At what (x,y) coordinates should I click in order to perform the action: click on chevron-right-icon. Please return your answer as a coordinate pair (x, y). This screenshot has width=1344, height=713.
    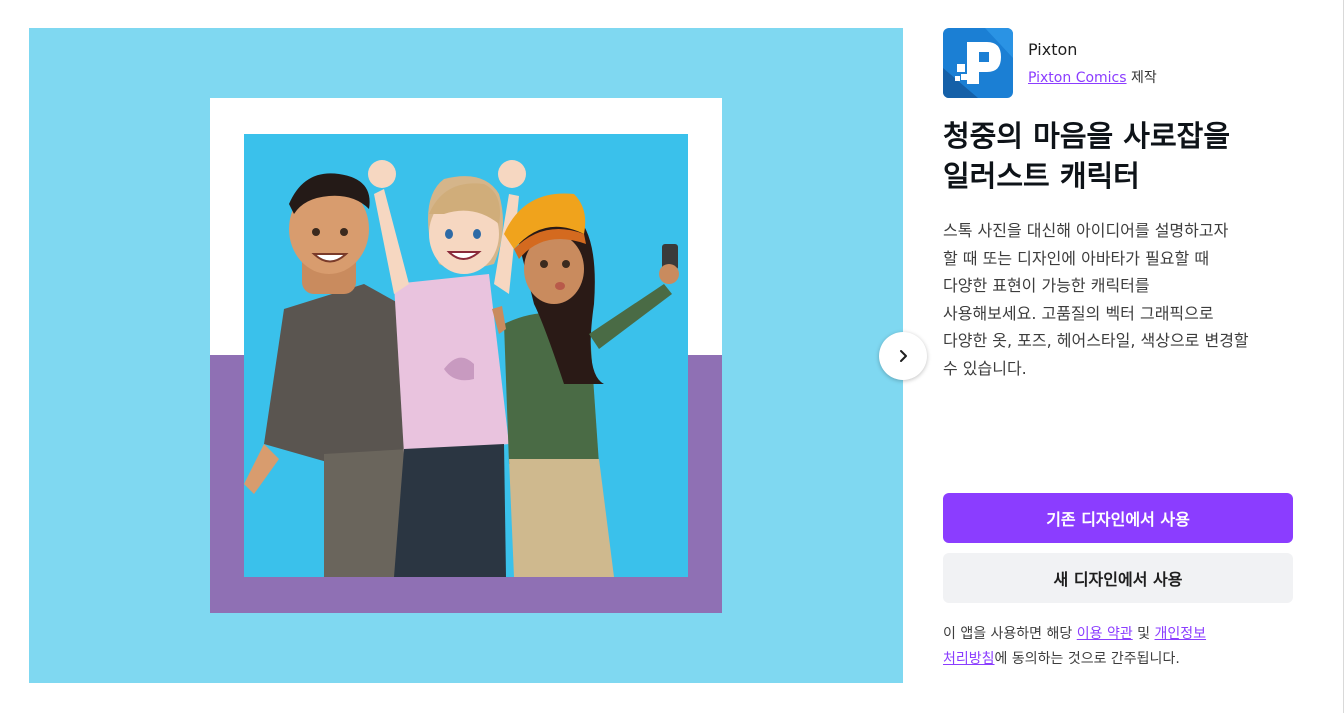
    Looking at the image, I should click on (903, 356).